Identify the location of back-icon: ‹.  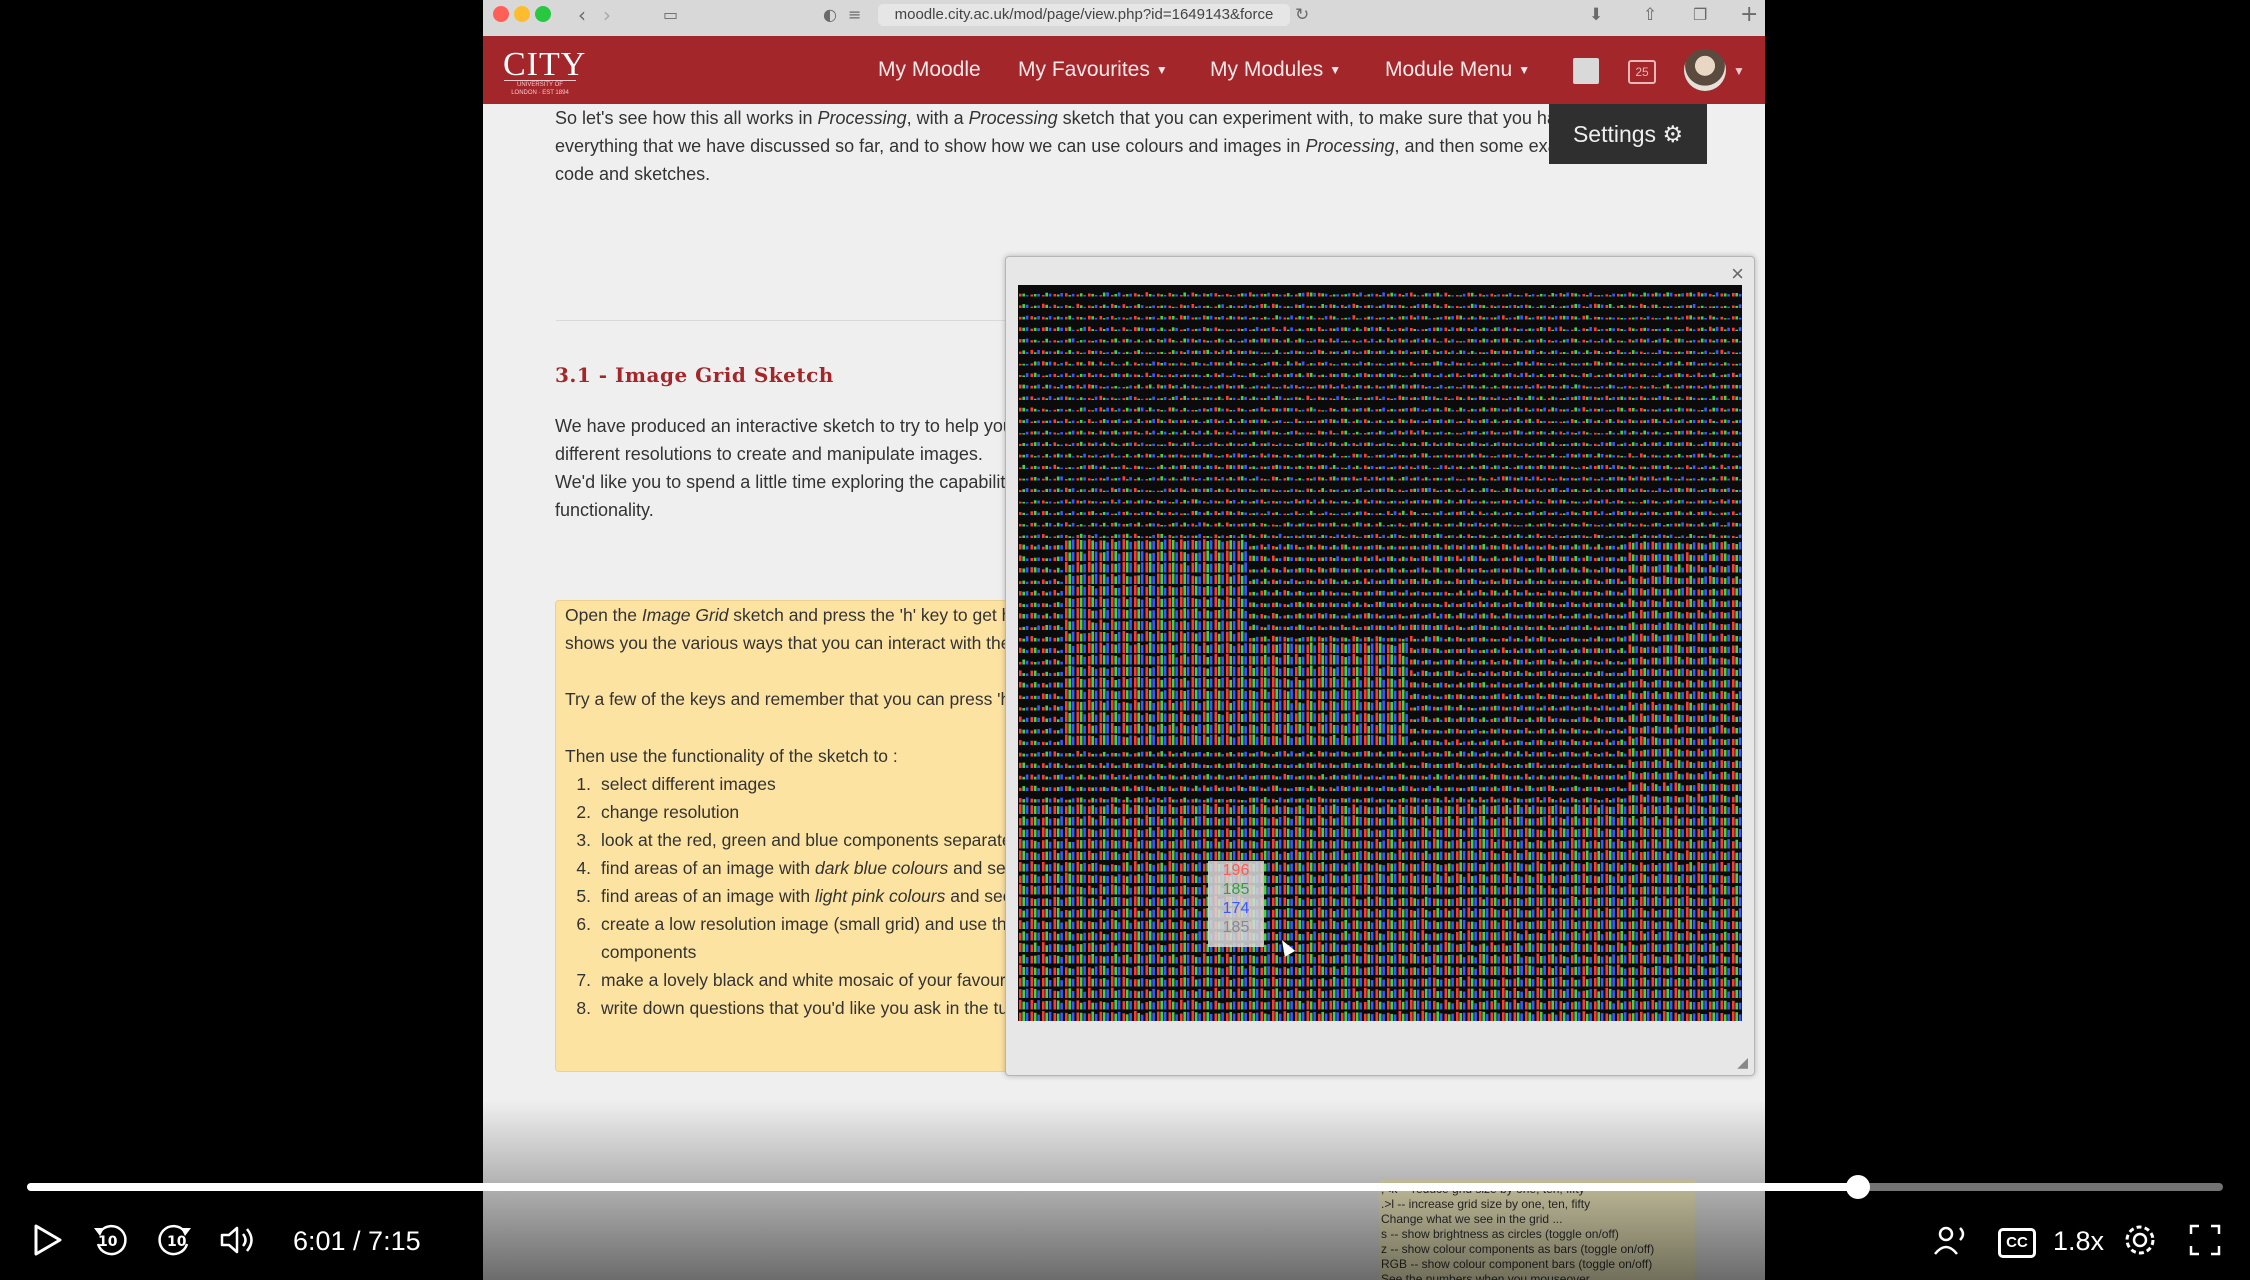
(582, 15).